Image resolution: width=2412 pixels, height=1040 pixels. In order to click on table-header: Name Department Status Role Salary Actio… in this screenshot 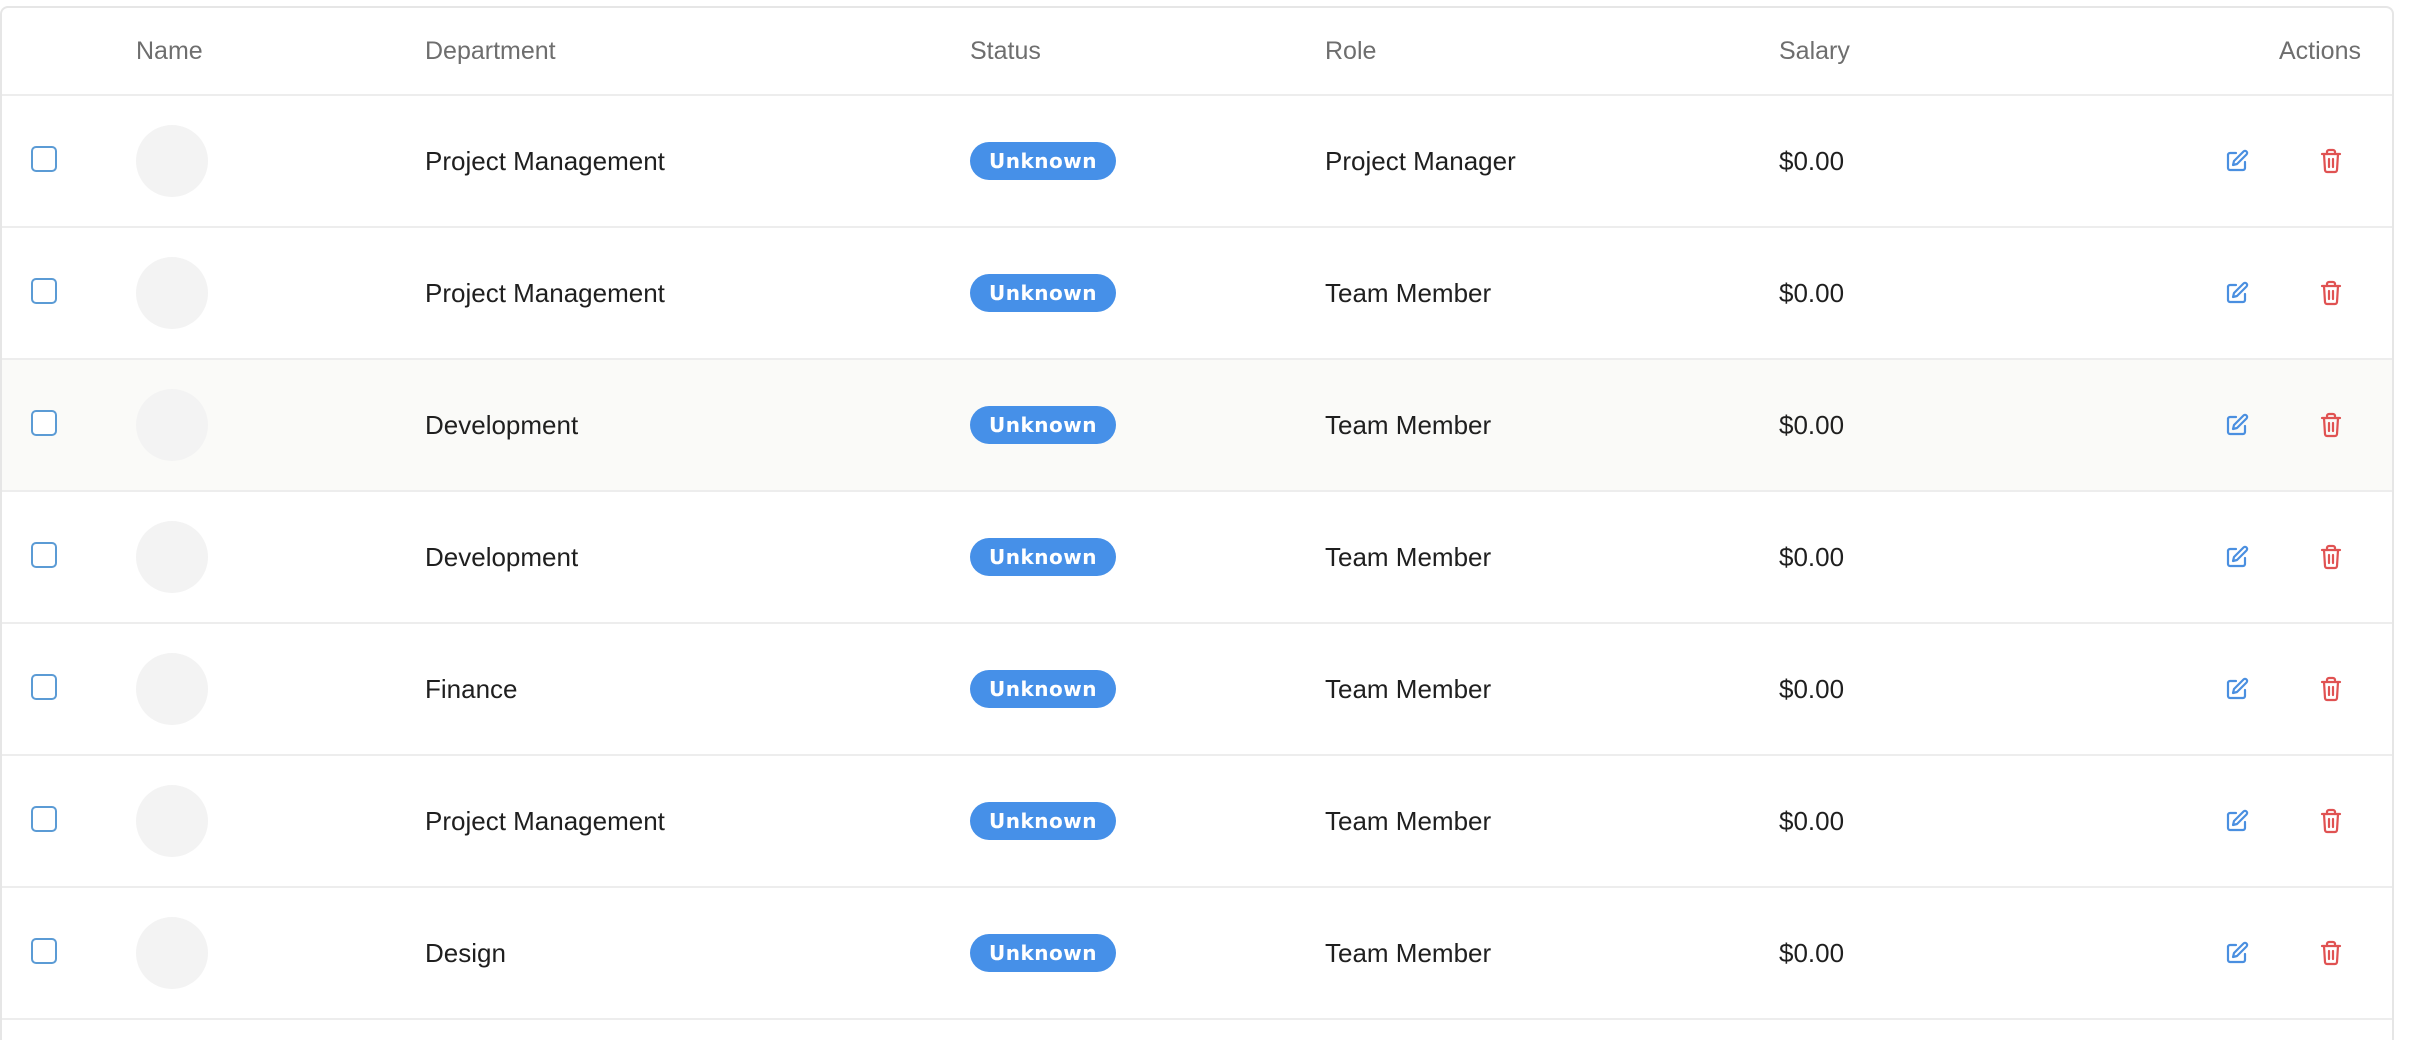, I will do `click(1197, 52)`.